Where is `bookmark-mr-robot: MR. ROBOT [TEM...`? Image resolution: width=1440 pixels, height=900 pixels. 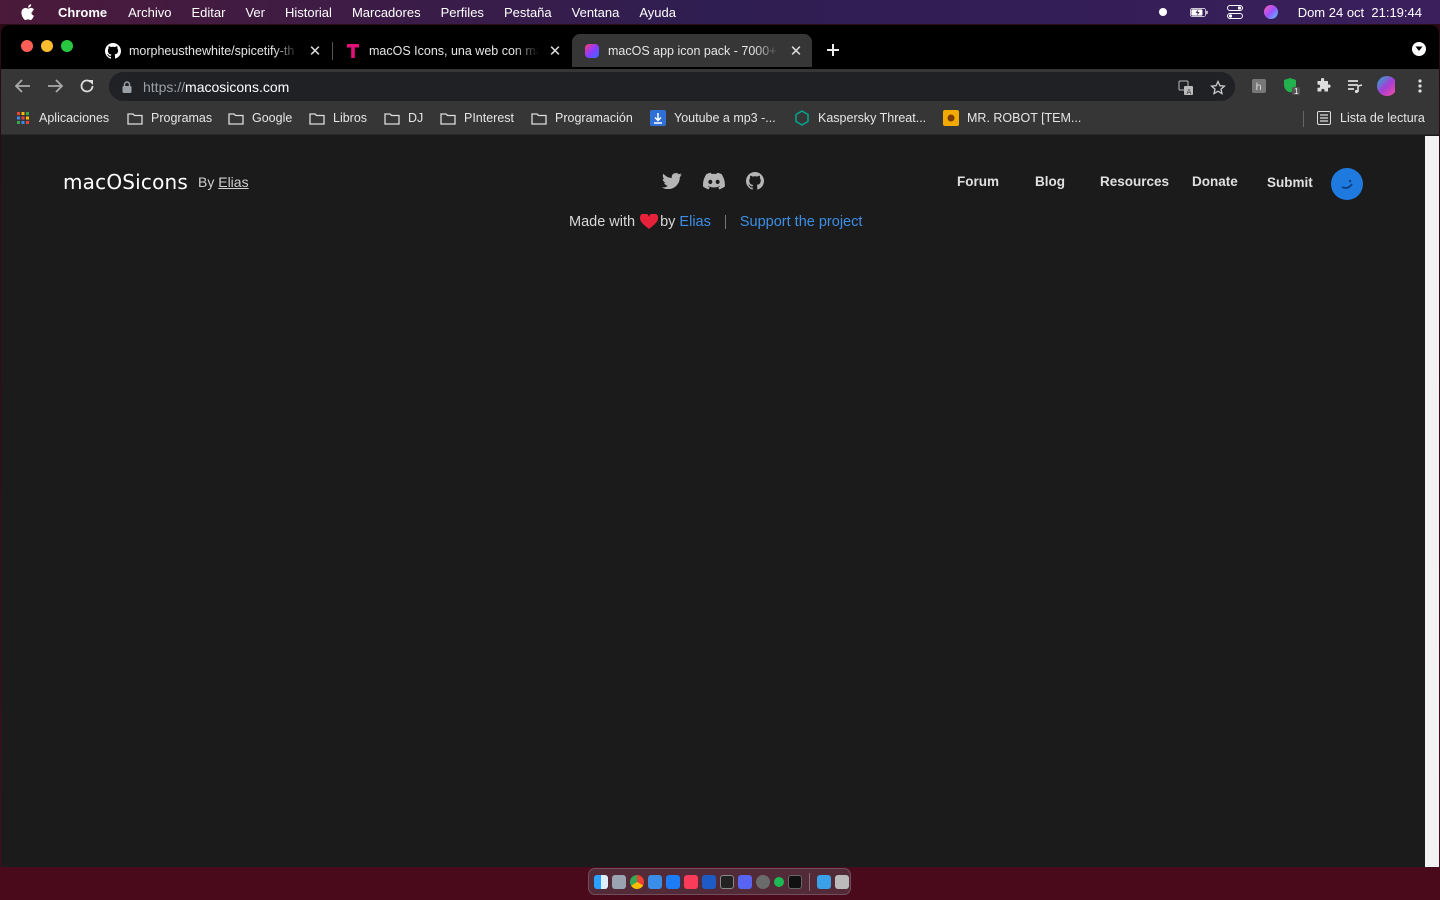 bookmark-mr-robot: MR. ROBOT [TEM... is located at coordinates (1012, 118).